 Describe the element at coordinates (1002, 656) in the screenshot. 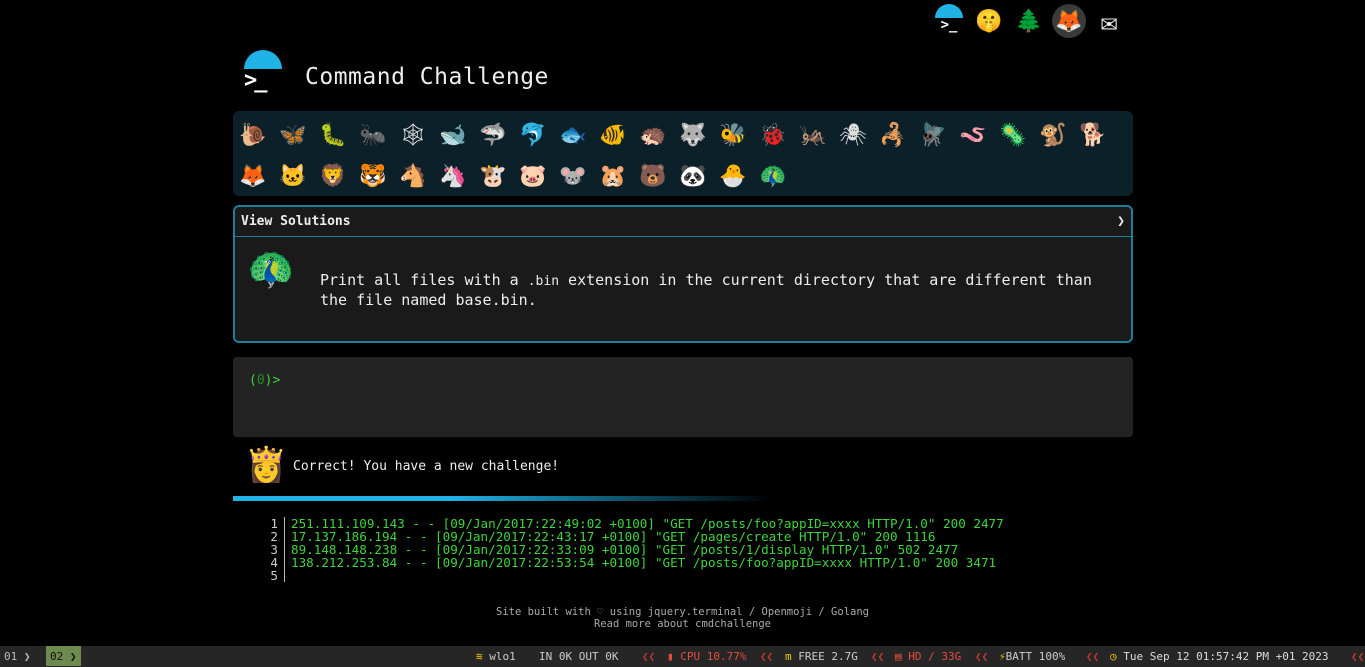

I see `battery-icon: ⚡` at that location.